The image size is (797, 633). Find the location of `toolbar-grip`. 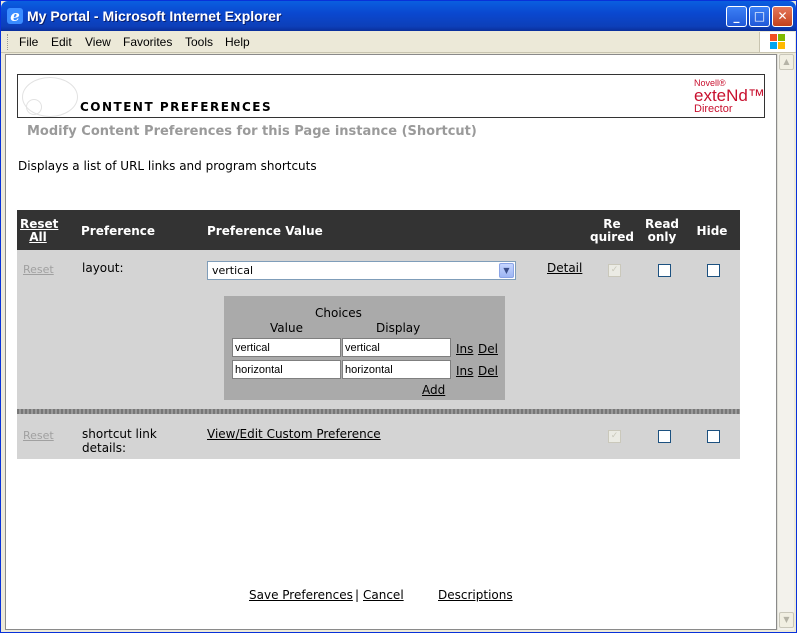

toolbar-grip is located at coordinates (8, 42).